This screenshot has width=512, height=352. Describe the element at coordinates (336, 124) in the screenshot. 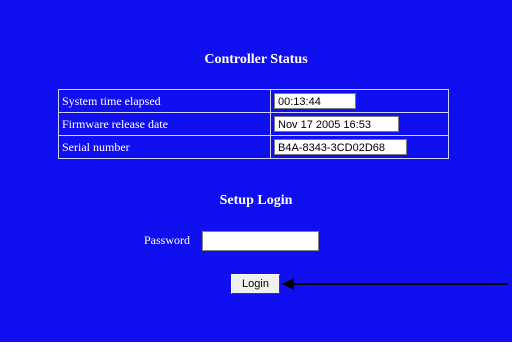

I see `firmware-date-value: Nov 17 2005 16:53` at that location.